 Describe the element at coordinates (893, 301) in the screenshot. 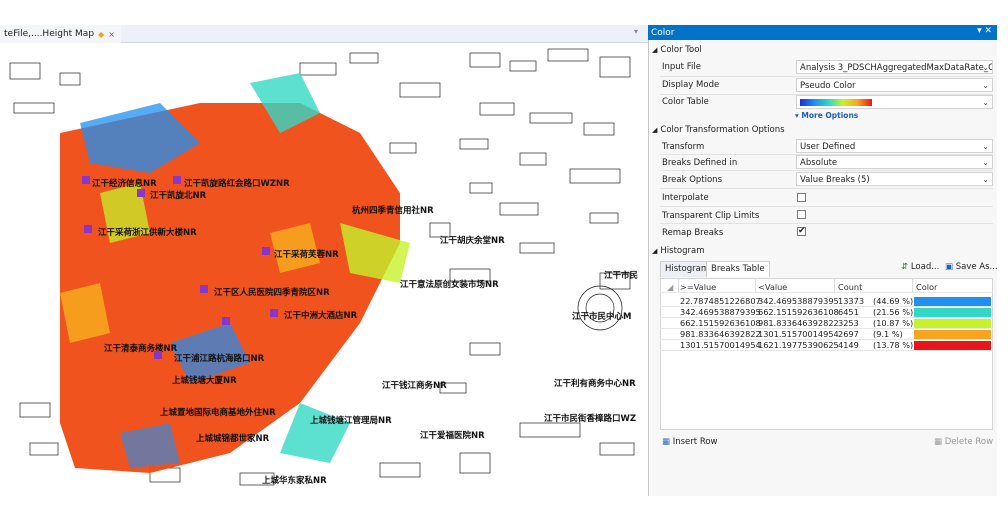

I see `cell-percent: (44.69 %)` at that location.